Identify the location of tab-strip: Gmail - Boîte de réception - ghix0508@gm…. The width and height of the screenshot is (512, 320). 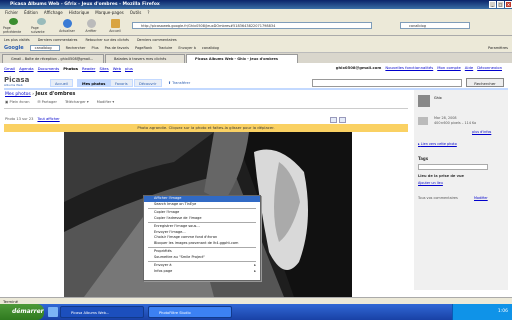
(256, 58).